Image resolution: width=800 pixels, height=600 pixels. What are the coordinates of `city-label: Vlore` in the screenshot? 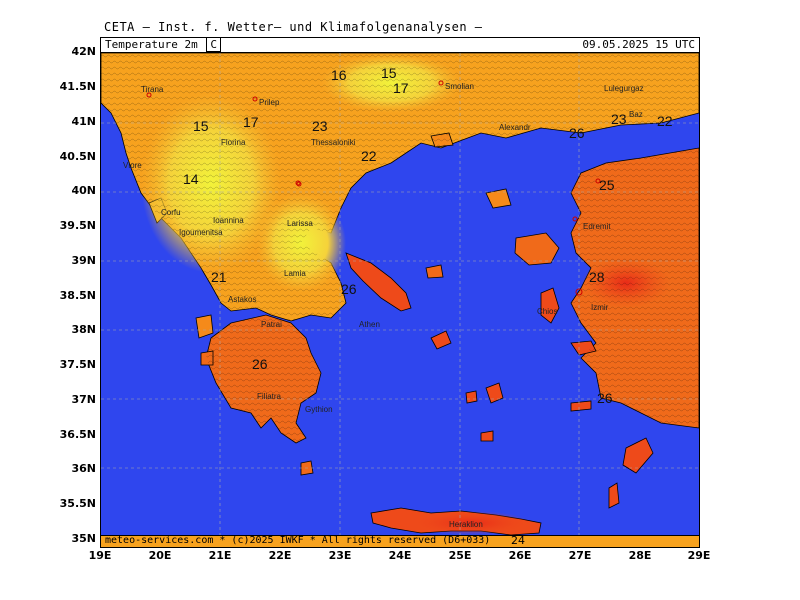 It's located at (132, 165).